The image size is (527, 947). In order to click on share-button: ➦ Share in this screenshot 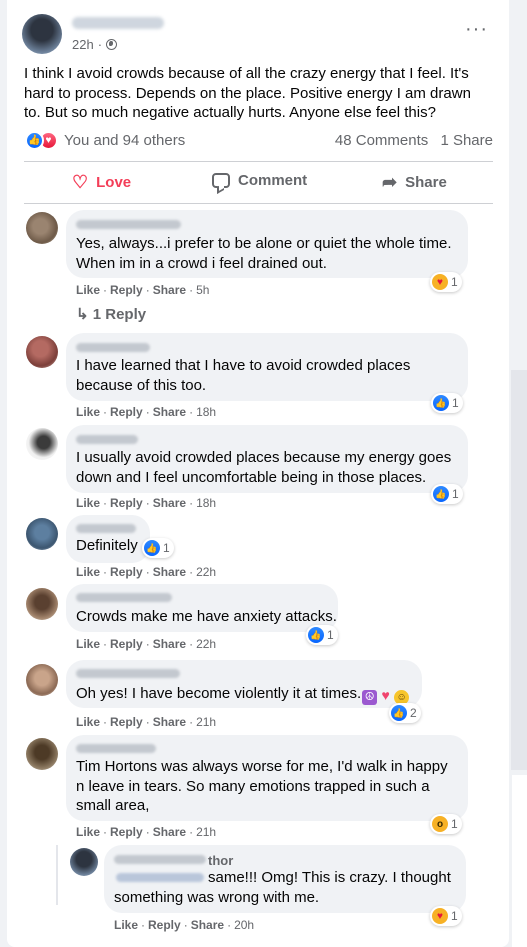, I will do `click(414, 182)`.